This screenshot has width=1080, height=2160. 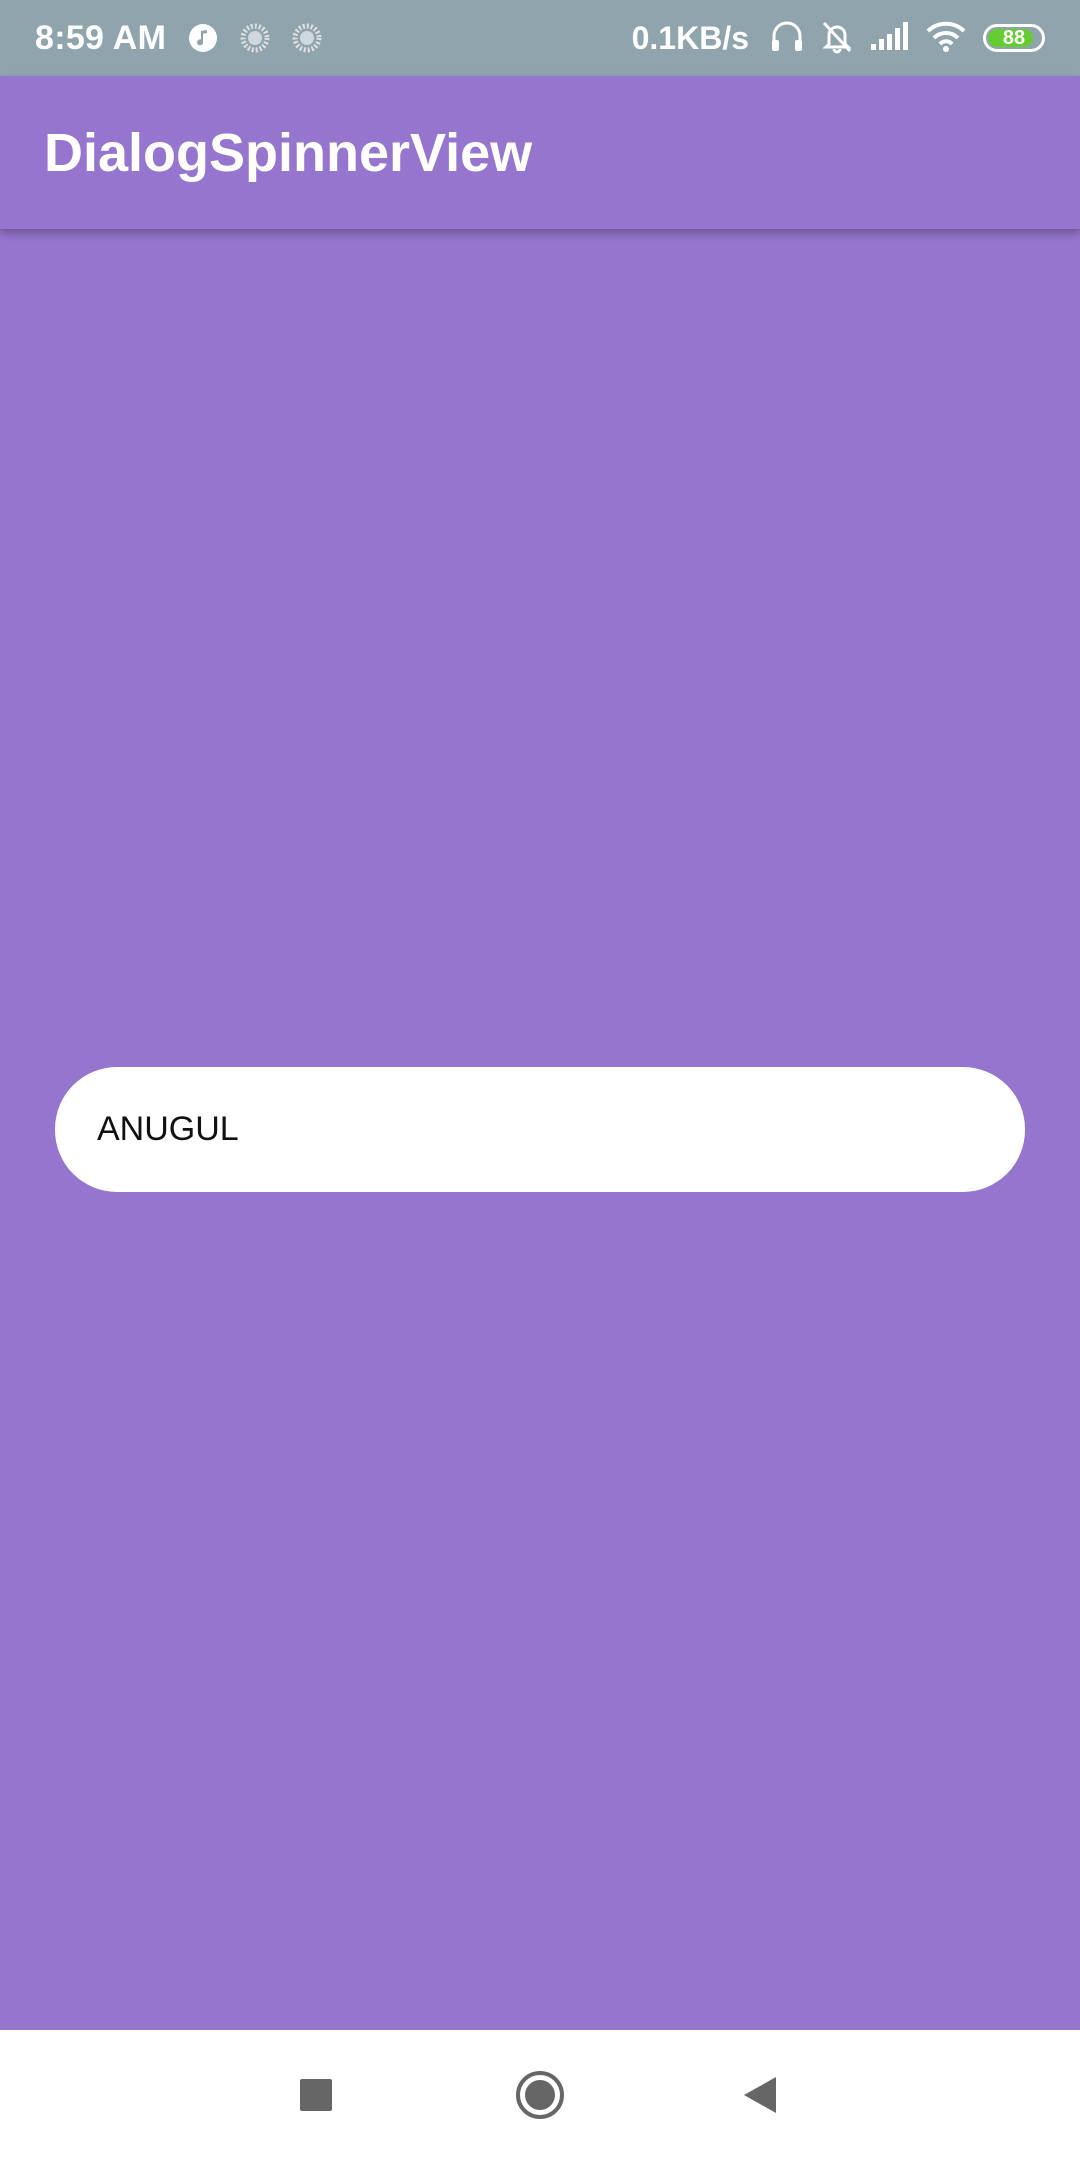 I want to click on app-bar: DialogSpinnerView, so click(x=540, y=152).